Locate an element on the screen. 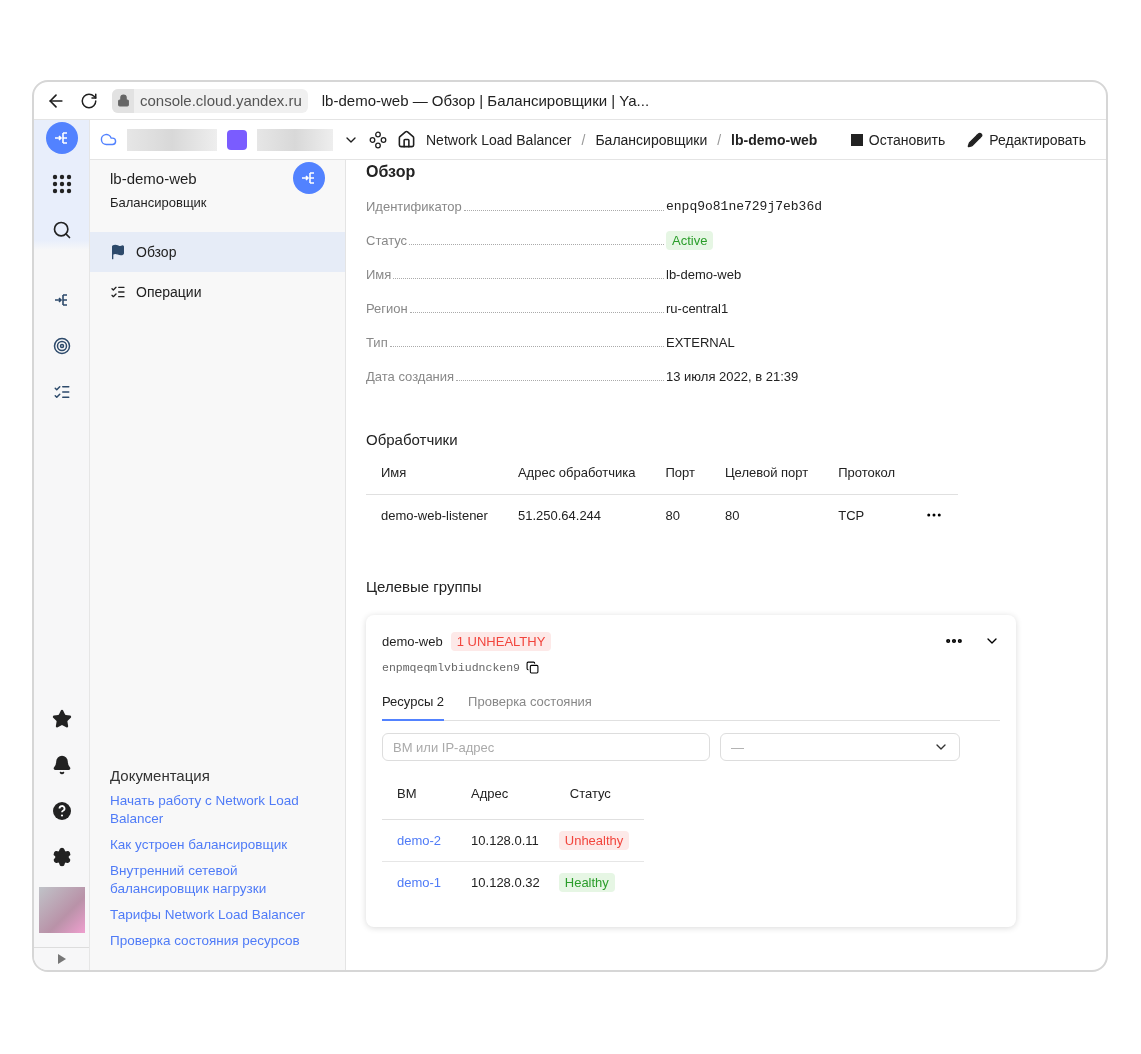 This screenshot has height=1054, width=1141. apps-grid-icon is located at coordinates (61, 184).